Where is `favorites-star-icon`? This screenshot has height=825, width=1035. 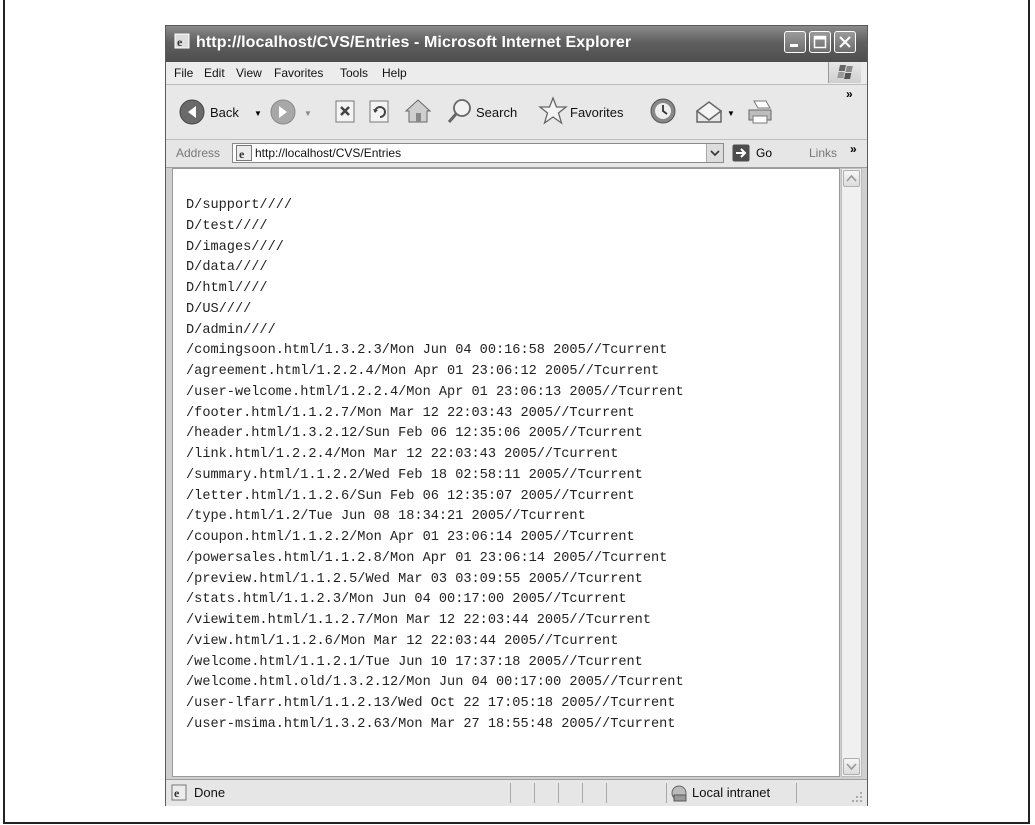
favorites-star-icon is located at coordinates (553, 110).